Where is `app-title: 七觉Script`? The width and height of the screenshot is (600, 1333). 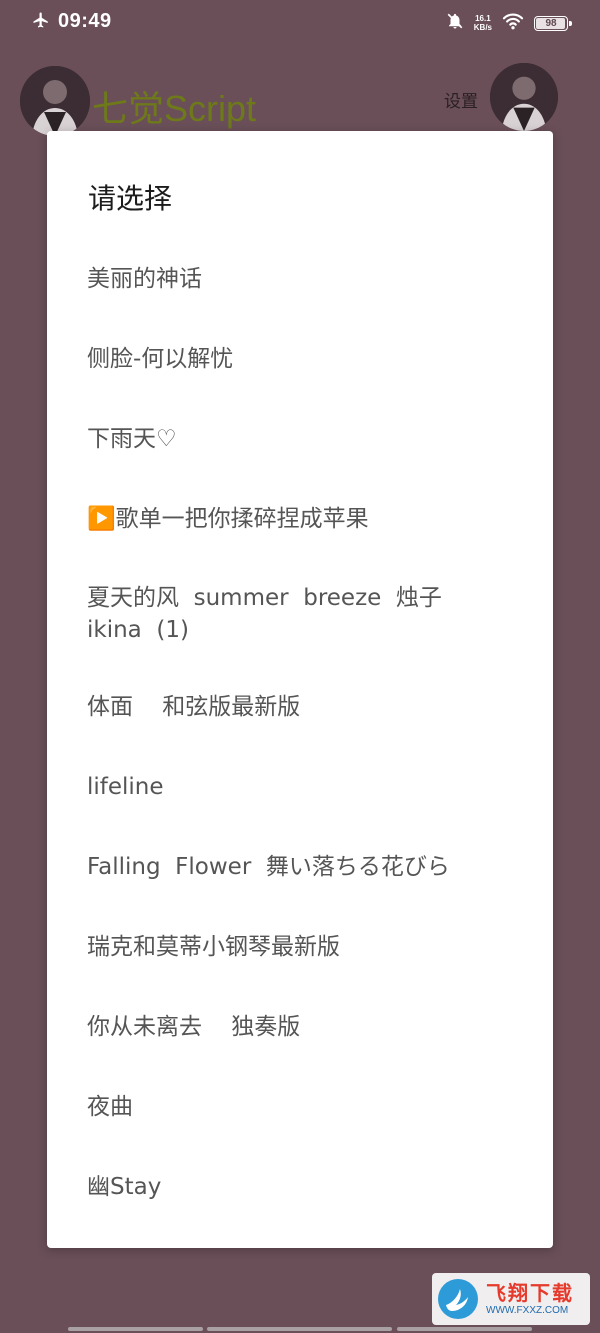
app-title: 七觉Script is located at coordinates (174, 108).